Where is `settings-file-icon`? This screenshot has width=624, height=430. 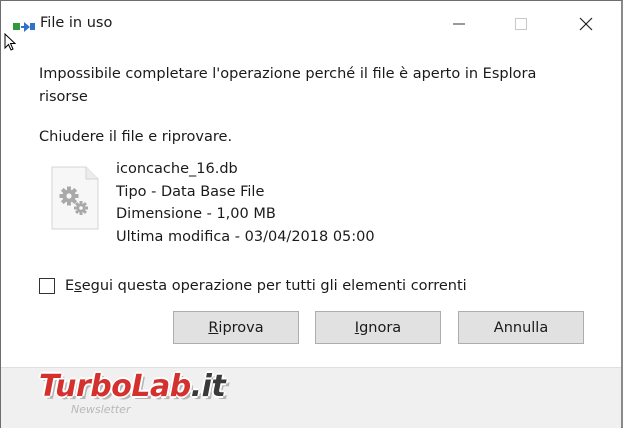 settings-file-icon is located at coordinates (75, 198).